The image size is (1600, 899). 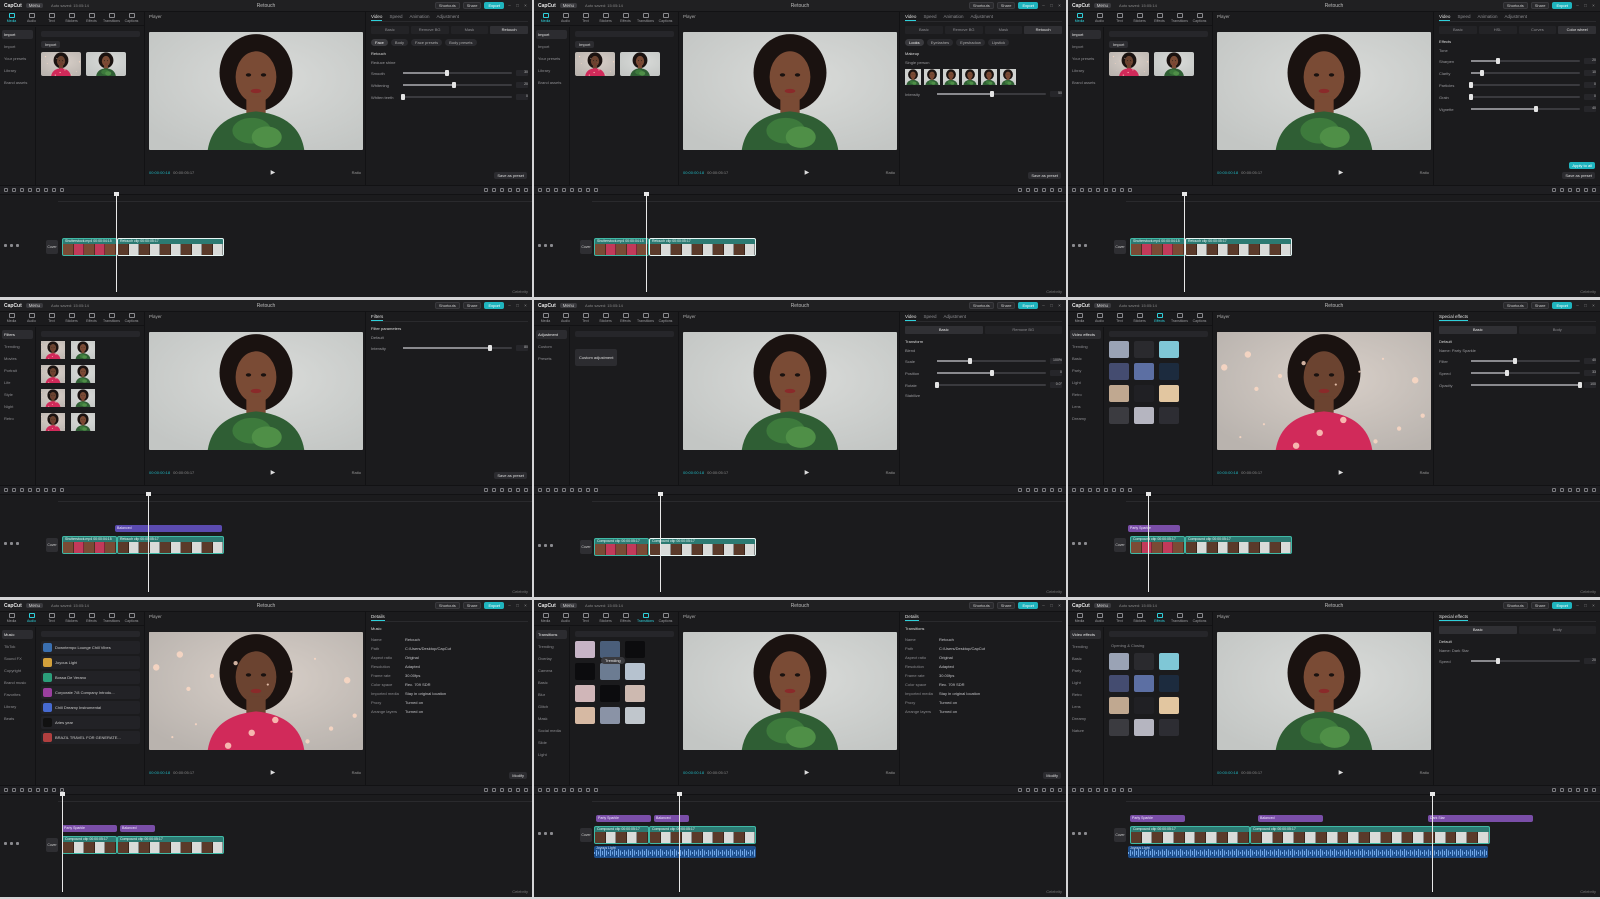 What do you see at coordinates (1085, 418) in the screenshot?
I see `nav-item: Dreamy` at bounding box center [1085, 418].